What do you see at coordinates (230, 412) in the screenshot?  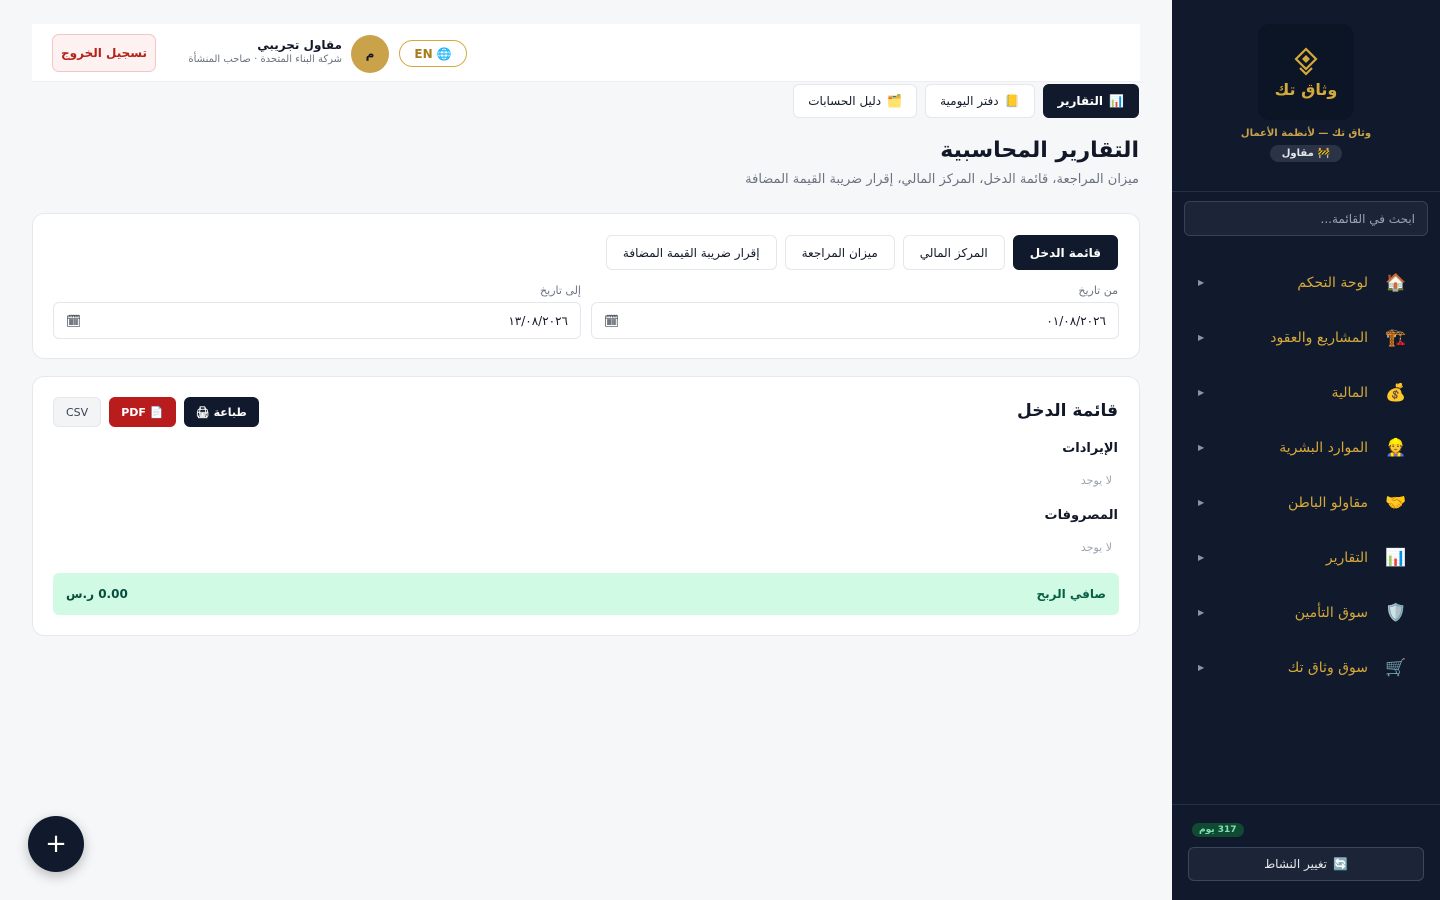 I see `print-label: طباعة` at bounding box center [230, 412].